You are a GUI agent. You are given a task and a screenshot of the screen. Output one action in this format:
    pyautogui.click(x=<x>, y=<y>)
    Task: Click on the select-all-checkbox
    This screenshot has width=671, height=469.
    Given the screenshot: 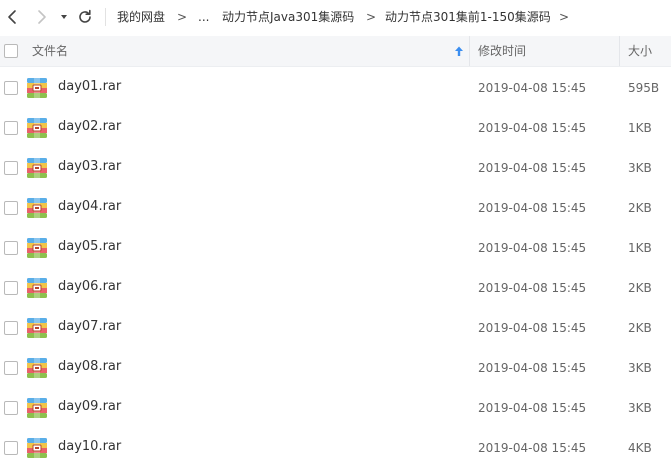 What is the action you would take?
    pyautogui.click(x=11, y=51)
    